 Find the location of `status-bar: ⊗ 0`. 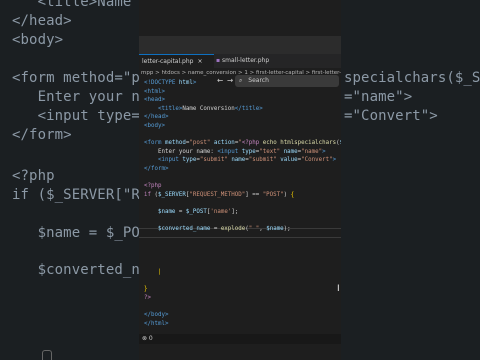

status-bar: ⊗ 0 is located at coordinates (240, 339).